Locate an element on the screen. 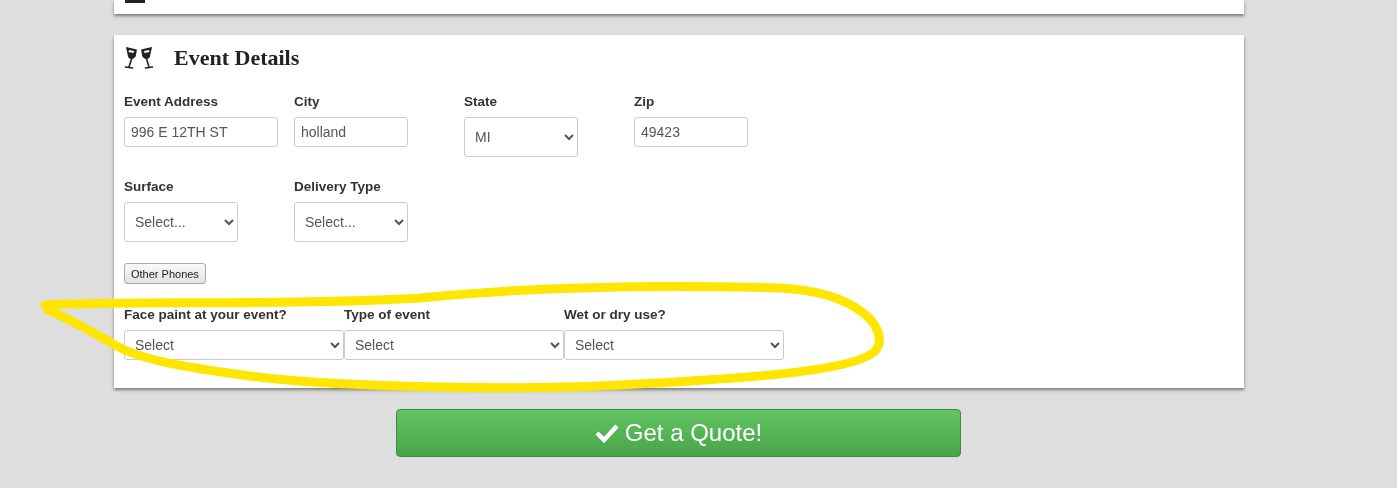  field-label: State is located at coordinates (481, 101).